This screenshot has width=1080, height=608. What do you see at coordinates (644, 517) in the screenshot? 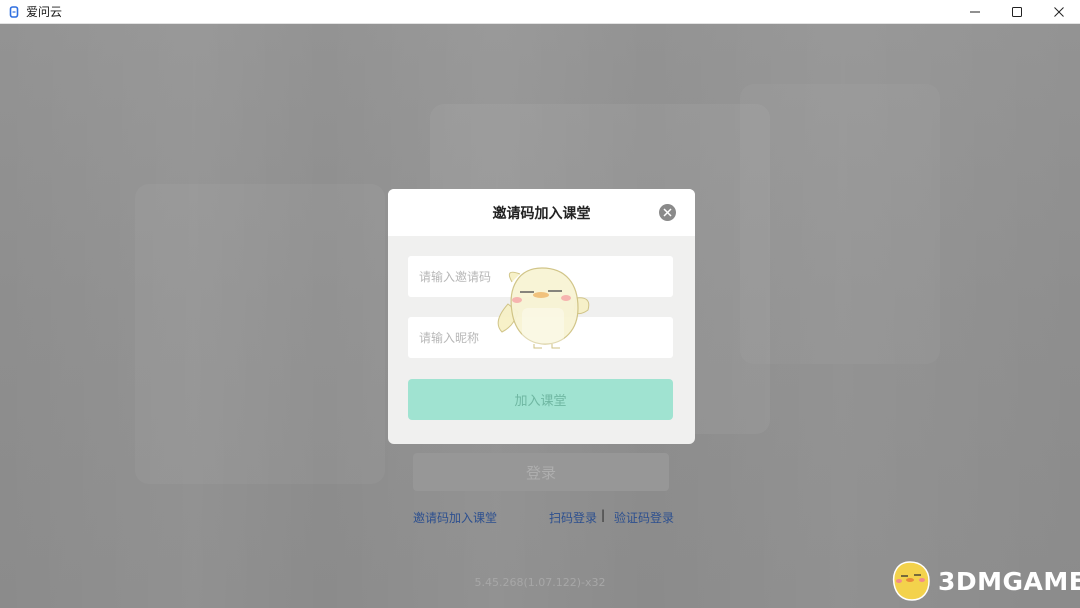
I see `sms-code-login-link: 验证码登录` at bounding box center [644, 517].